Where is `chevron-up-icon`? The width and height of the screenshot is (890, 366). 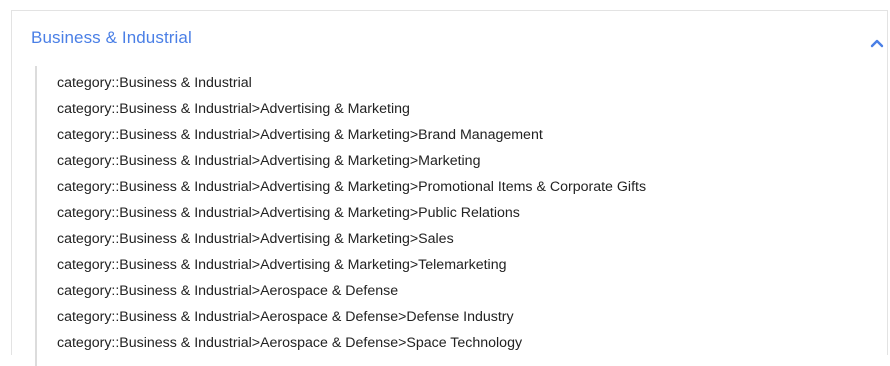 chevron-up-icon is located at coordinates (877, 43).